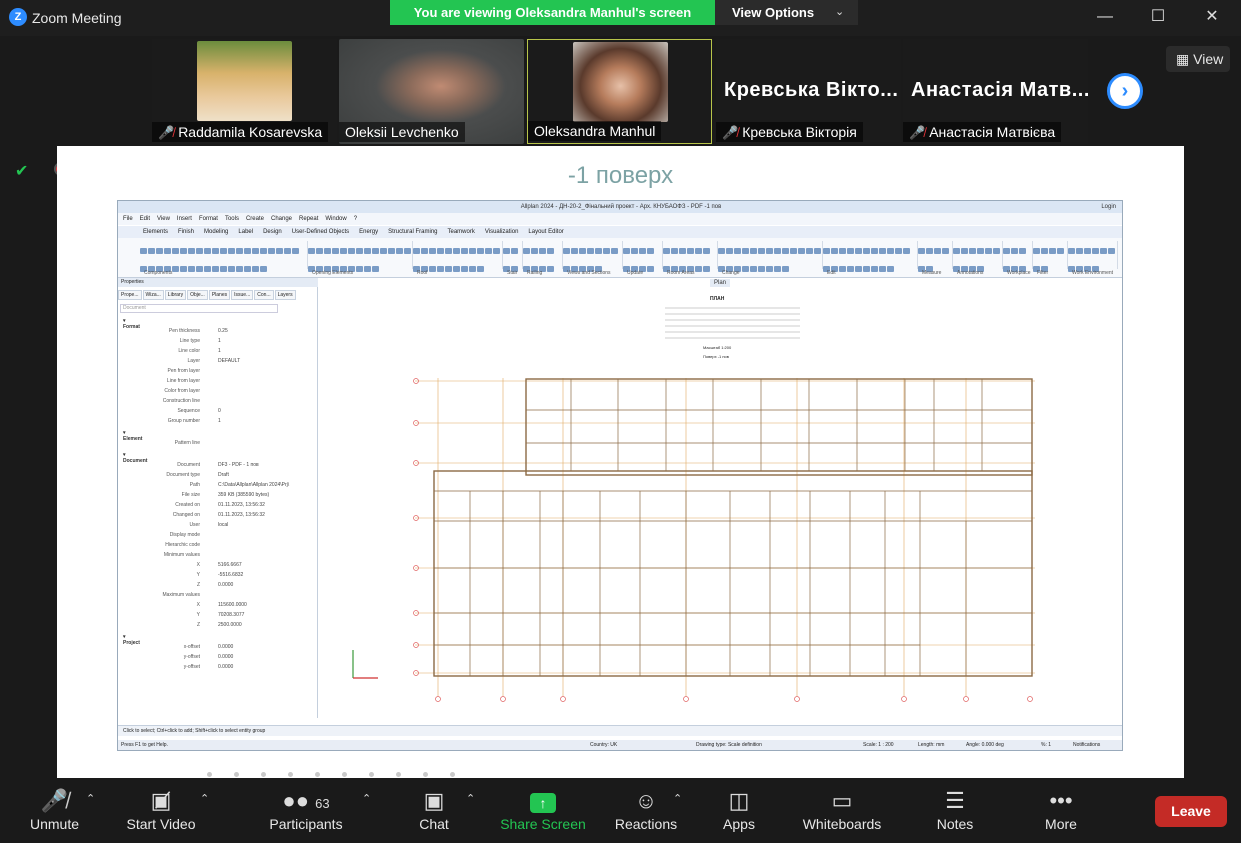 The width and height of the screenshot is (1241, 843). What do you see at coordinates (336, 219) in the screenshot?
I see `allplan-menu-item: Window` at bounding box center [336, 219].